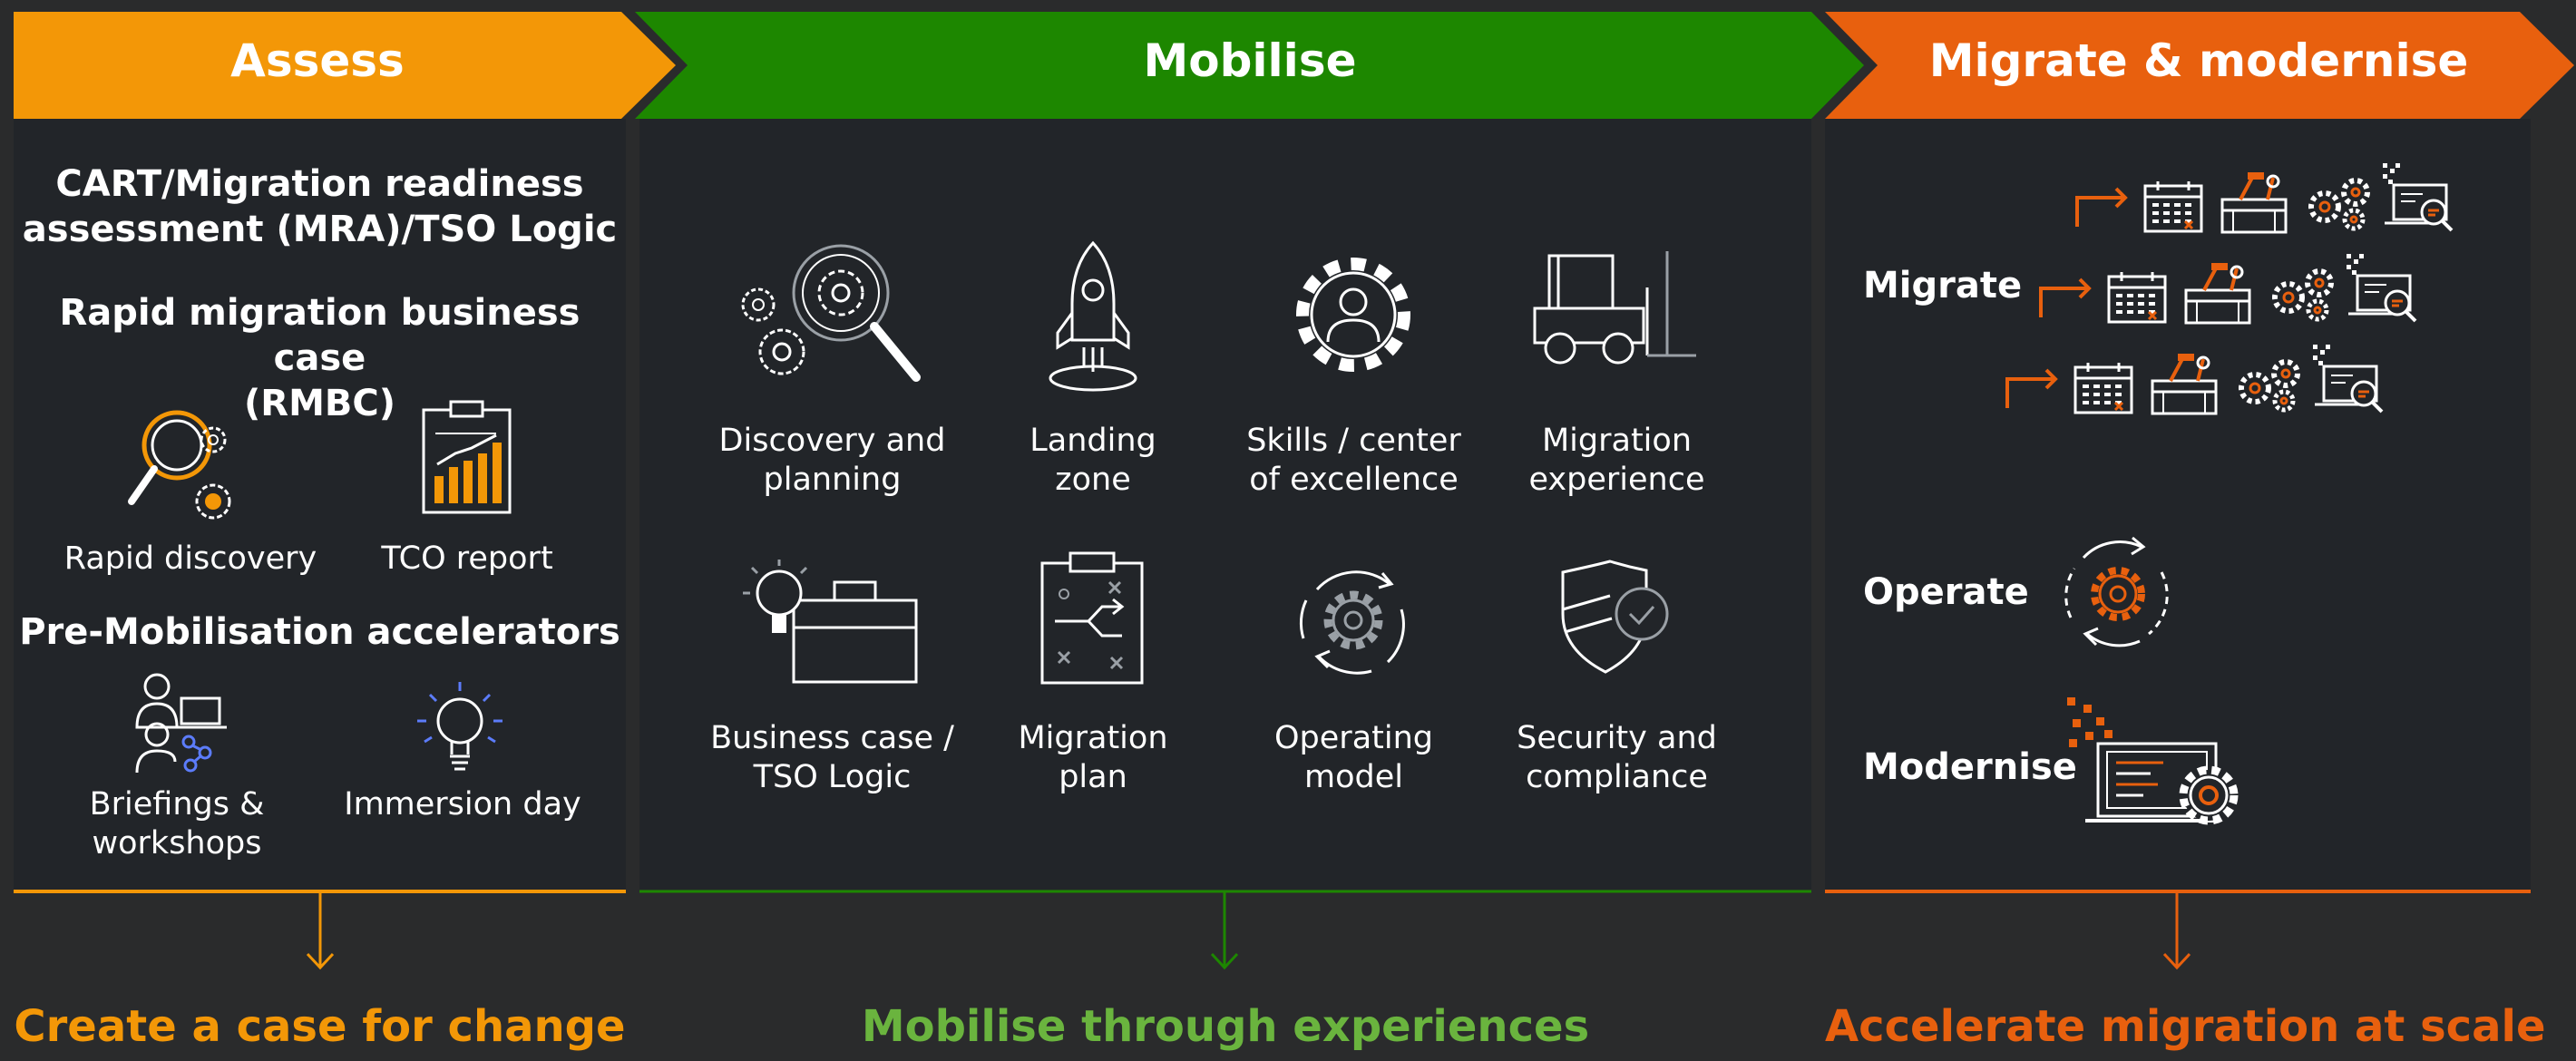  What do you see at coordinates (1614, 618) in the screenshot?
I see `shield-check-icon` at bounding box center [1614, 618].